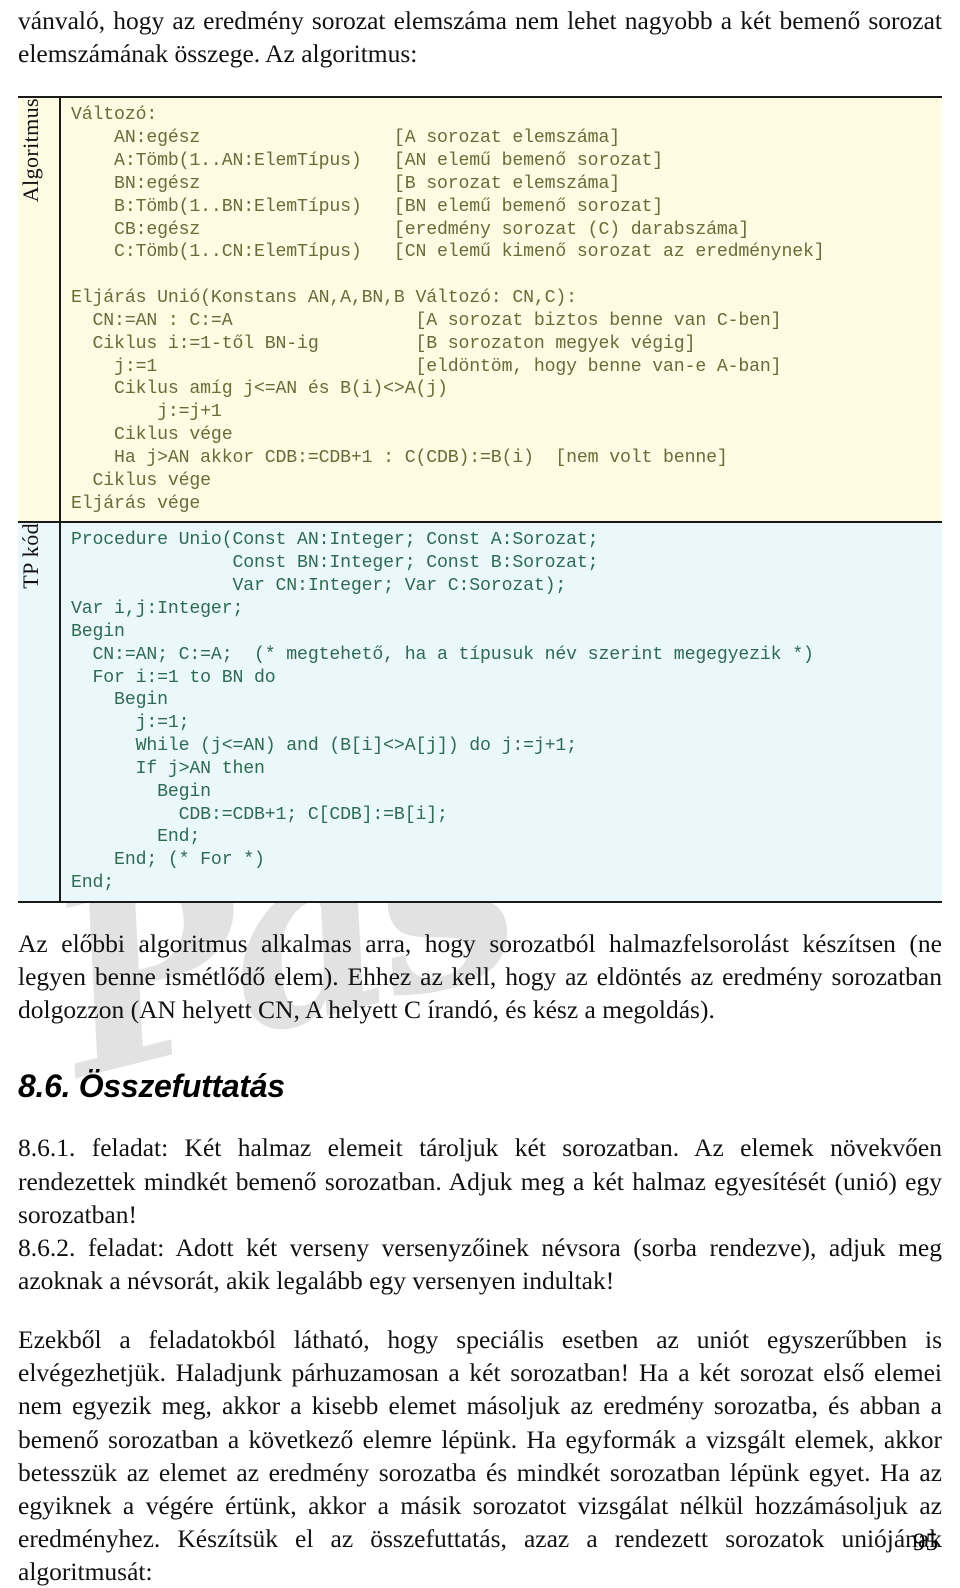  I want to click on row-label-tp-code: TP kód, so click(30, 556).